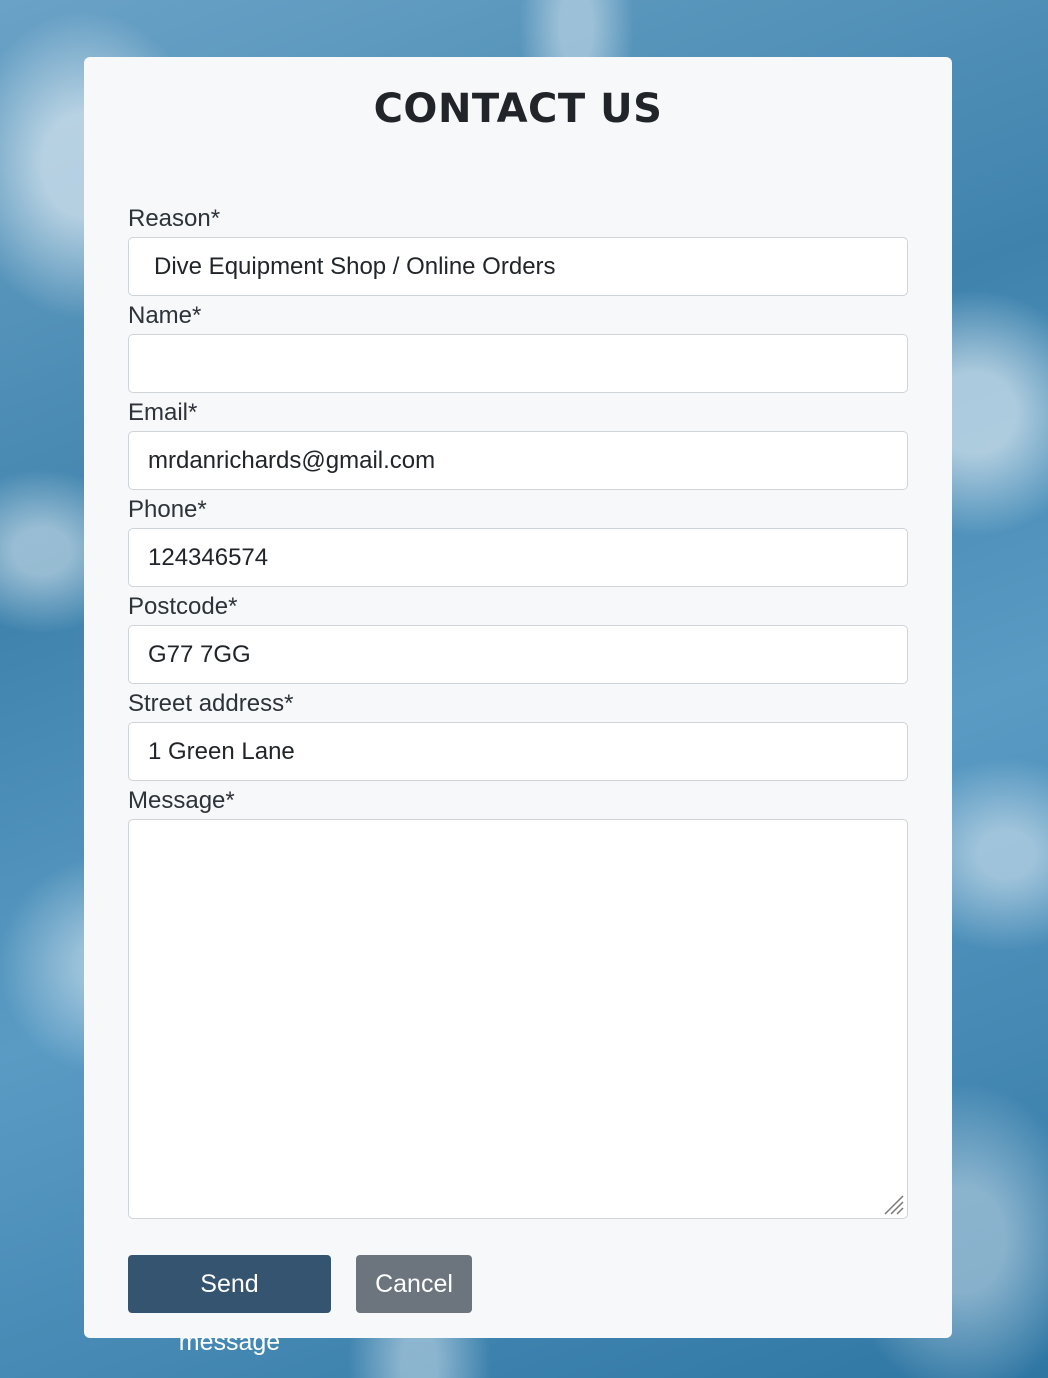 The image size is (1048, 1378). What do you see at coordinates (229, 1305) in the screenshot?
I see `send-message-button: Send message` at bounding box center [229, 1305].